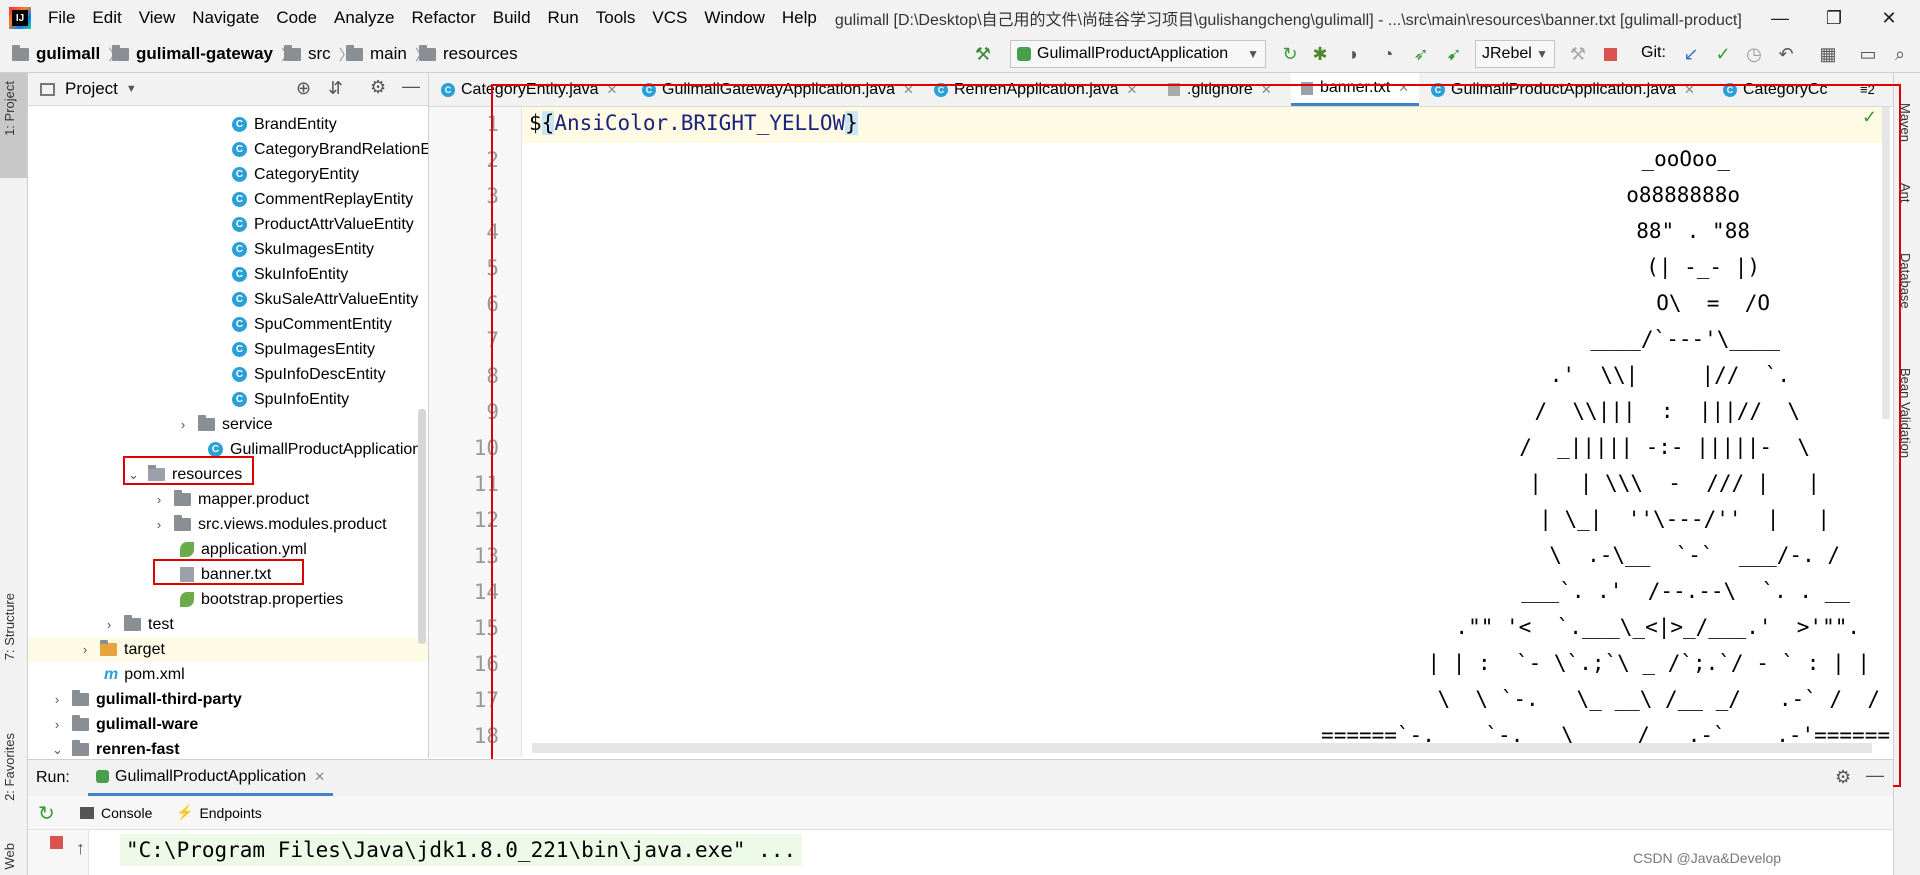 This screenshot has height=875, width=1920. What do you see at coordinates (122, 649) in the screenshot?
I see `tree-item-target: › target` at bounding box center [122, 649].